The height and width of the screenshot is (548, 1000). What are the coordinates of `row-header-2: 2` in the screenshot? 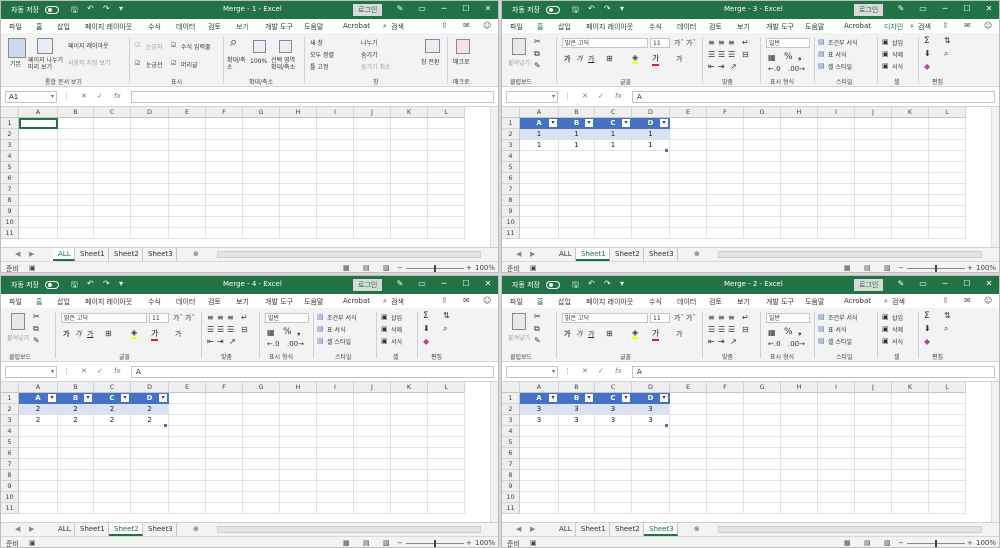 It's located at (10, 134).